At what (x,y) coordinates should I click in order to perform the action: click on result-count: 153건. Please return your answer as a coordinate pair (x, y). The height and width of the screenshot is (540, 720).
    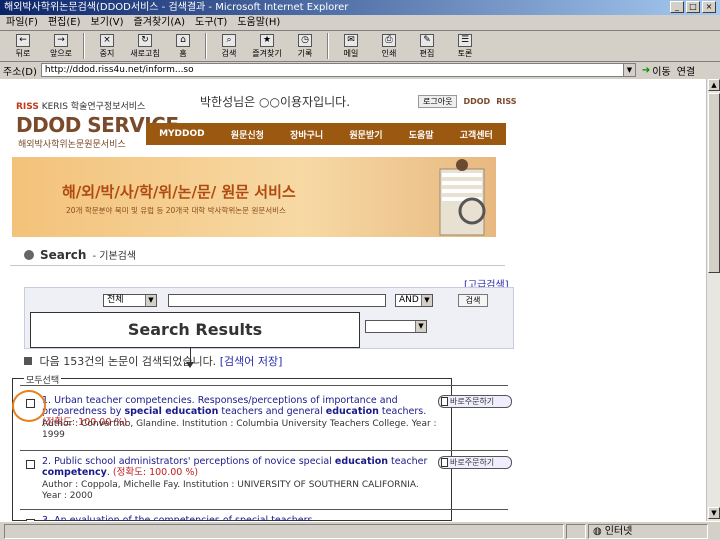
    Looking at the image, I should click on (79, 361).